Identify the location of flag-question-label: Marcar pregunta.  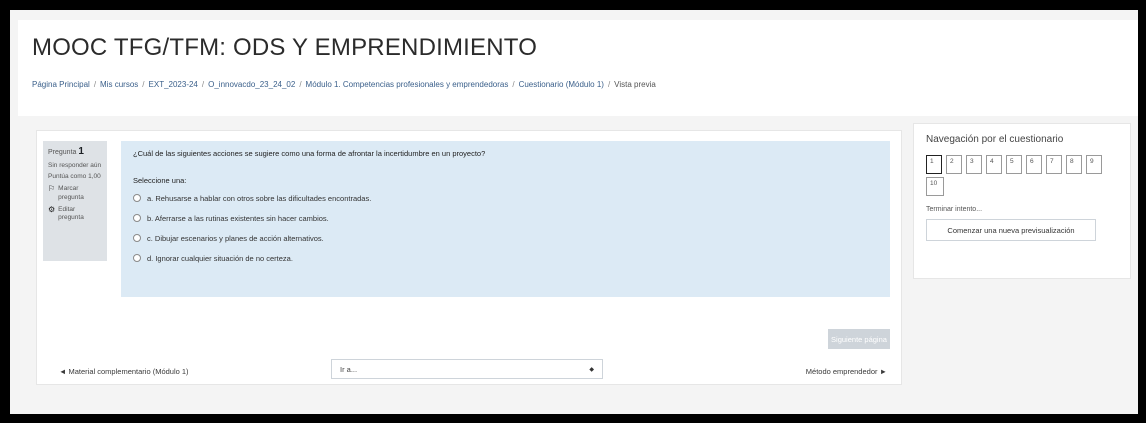
(71, 193).